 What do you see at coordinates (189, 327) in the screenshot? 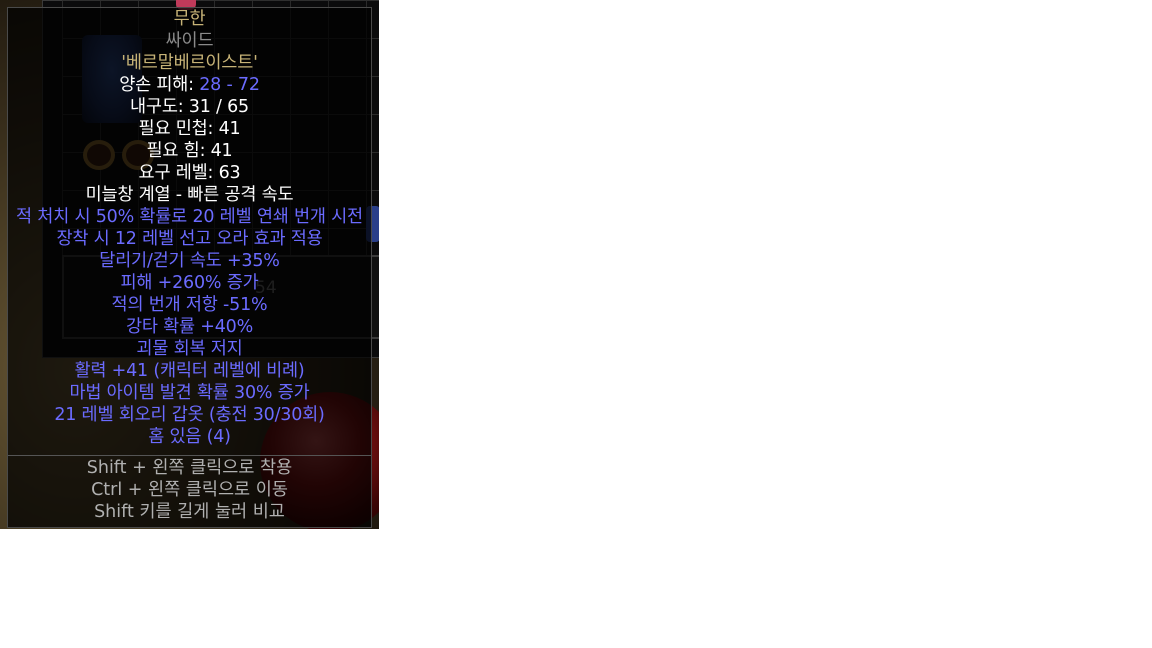
I see `mod-line: 강타 확률 +40%` at bounding box center [189, 327].